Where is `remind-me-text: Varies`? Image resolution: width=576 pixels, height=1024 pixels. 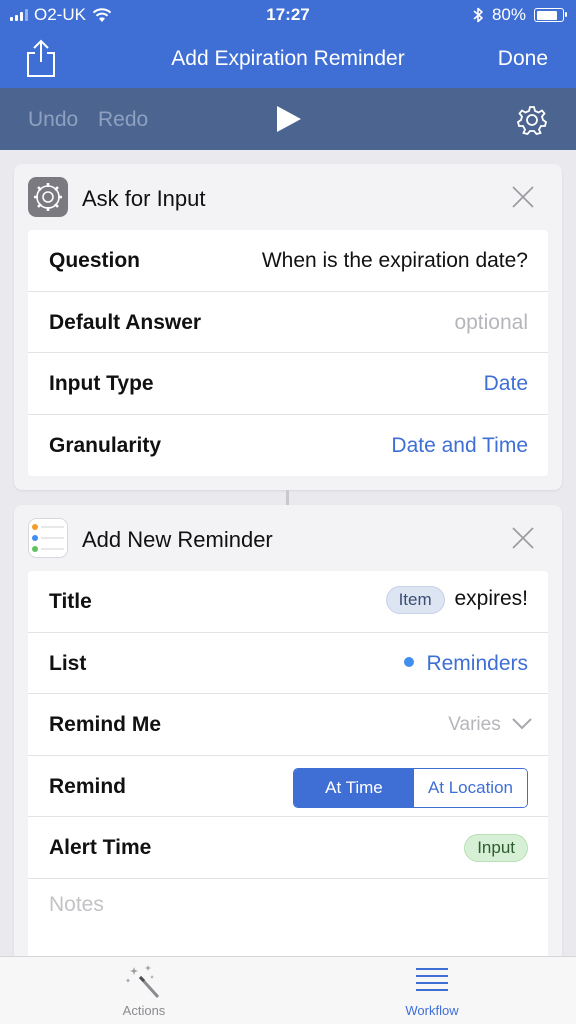 remind-me-text: Varies is located at coordinates (474, 724).